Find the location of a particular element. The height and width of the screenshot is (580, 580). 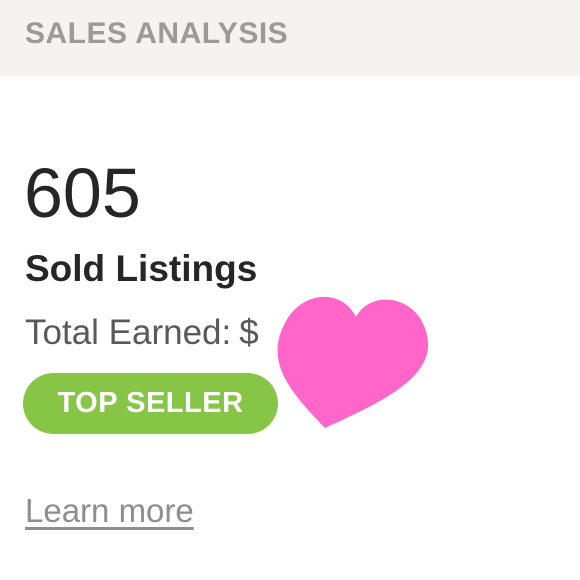

sold-listings-label: Sold Listings is located at coordinates (141, 268).